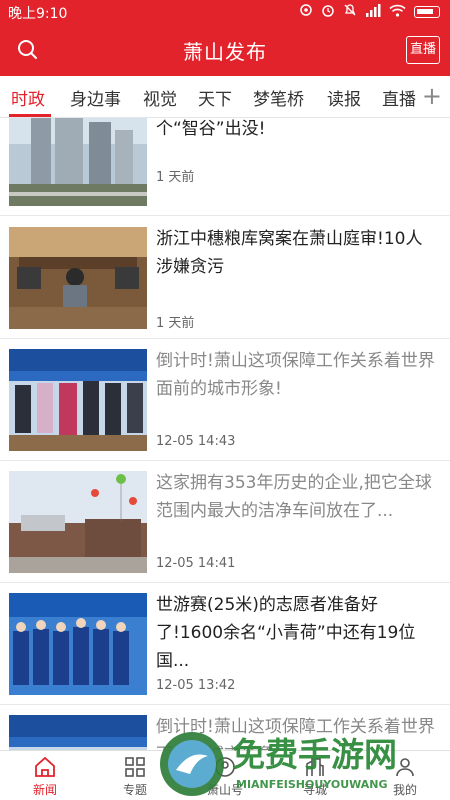  Describe the element at coordinates (397, 12) in the screenshot. I see `wifi-icon` at that location.